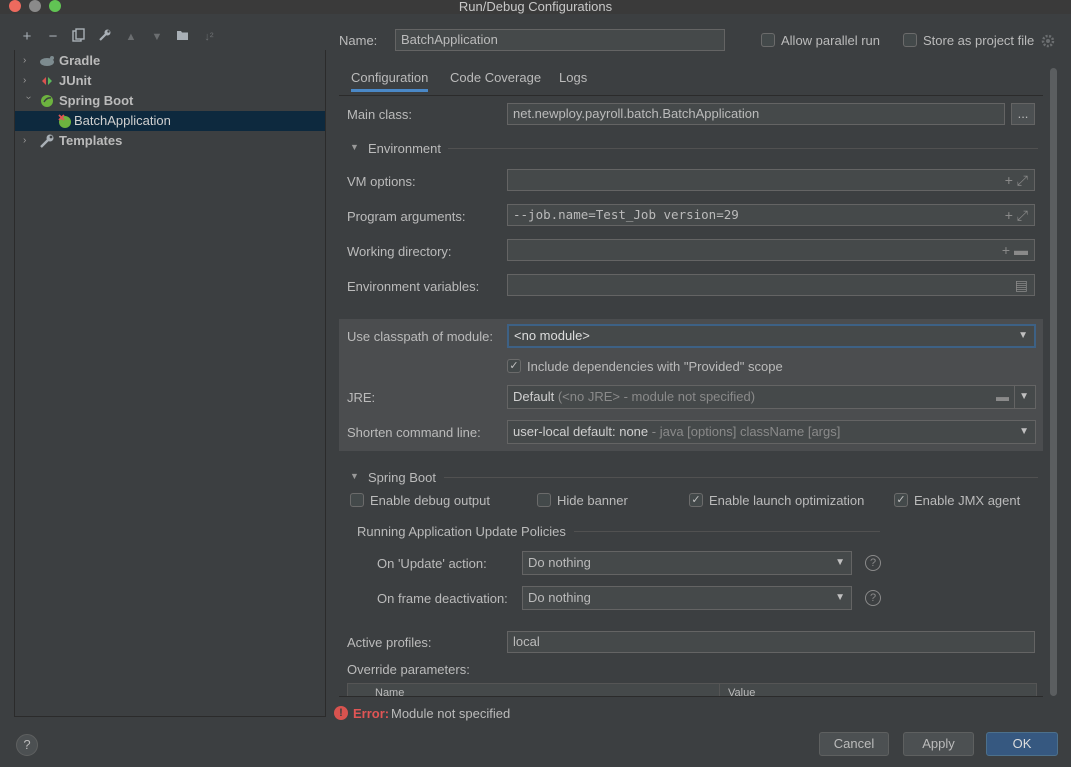 Image resolution: width=1071 pixels, height=767 pixels. Describe the element at coordinates (27, 745) in the screenshot. I see `help-button: ?` at that location.